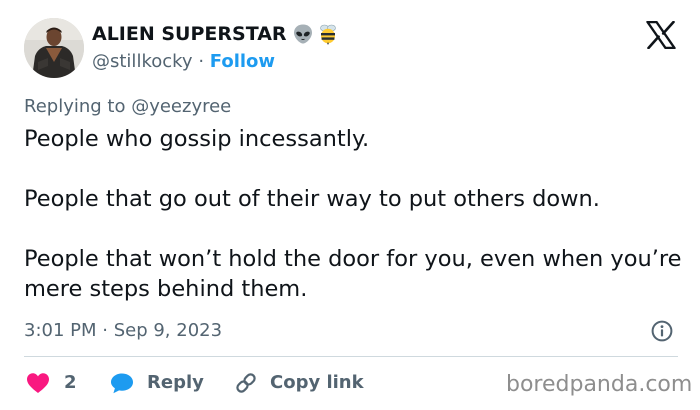  I want to click on reply-label: Reply, so click(175, 382).